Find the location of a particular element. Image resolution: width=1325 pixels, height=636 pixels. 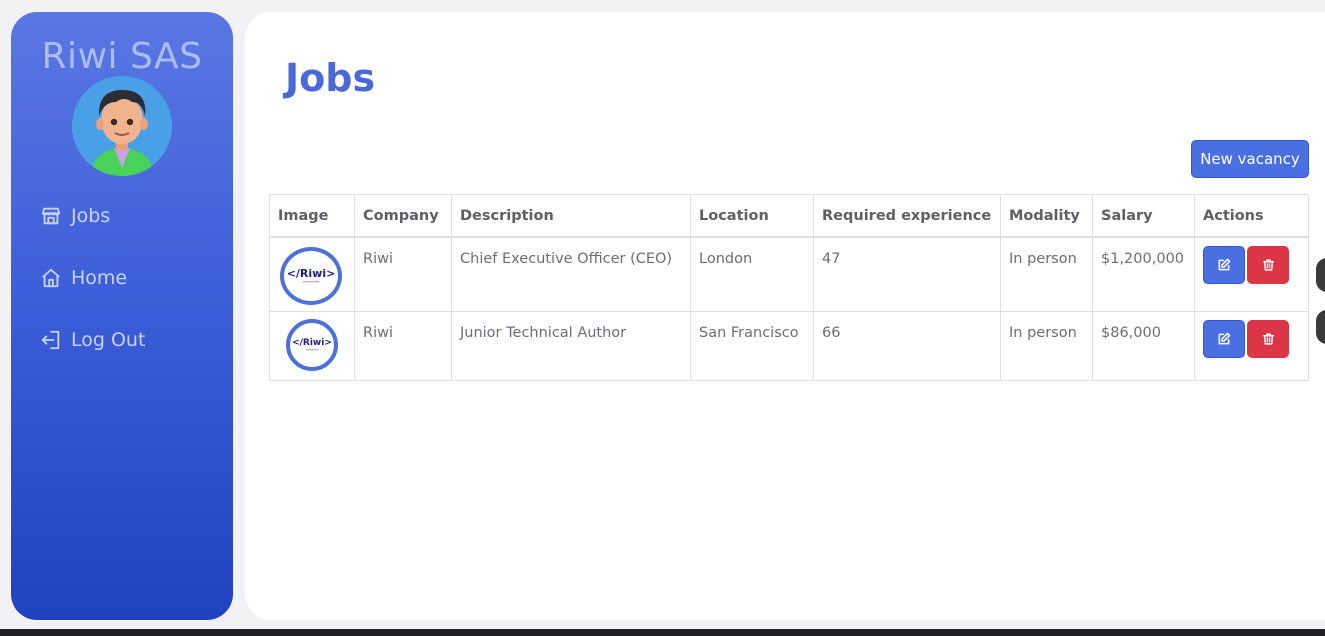

sidebar-item-label: Jobs is located at coordinates (91, 216).